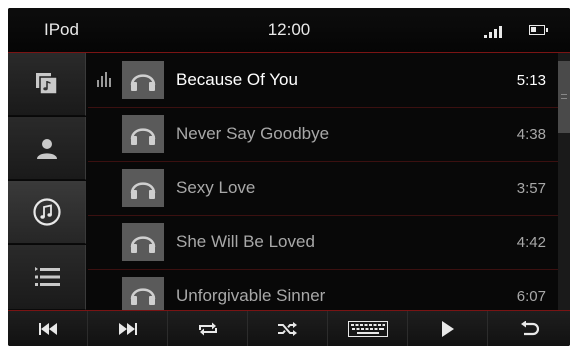 The height and width of the screenshot is (353, 578). I want to click on scrollbar-thumb, so click(564, 97).